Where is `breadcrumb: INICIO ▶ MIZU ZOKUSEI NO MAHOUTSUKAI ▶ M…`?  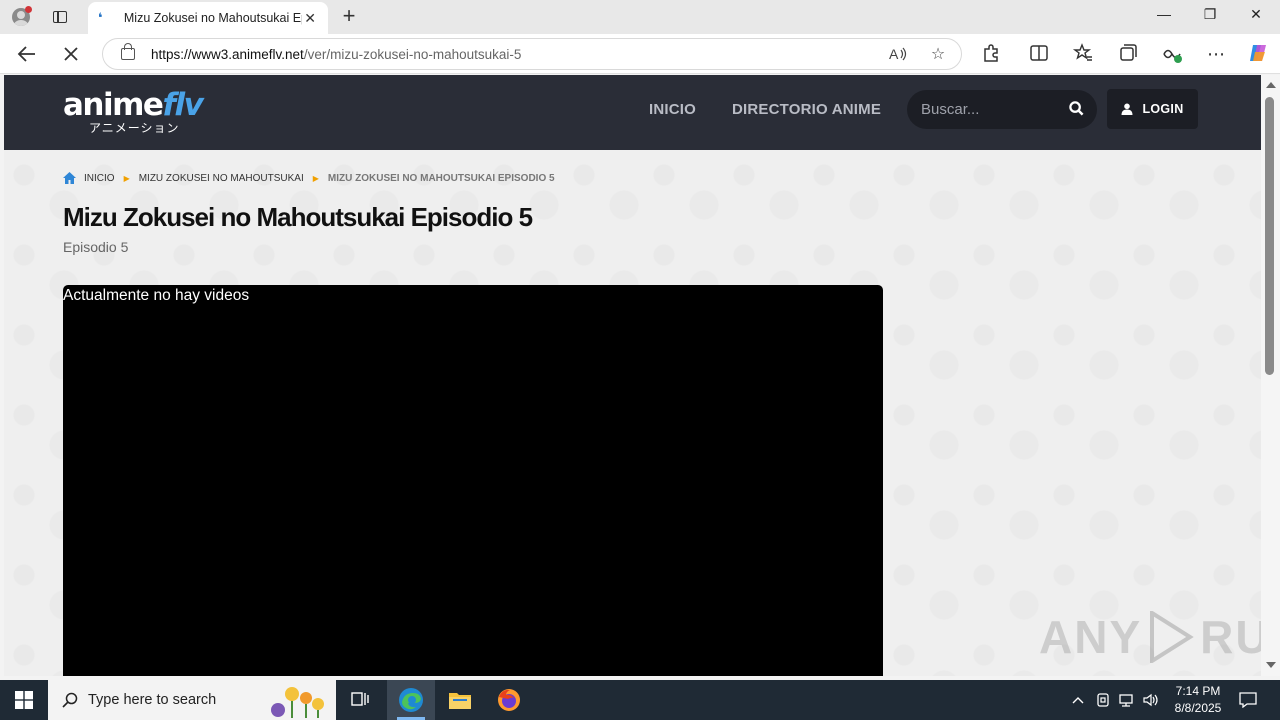 breadcrumb: INICIO ▶ MIZU ZOKUSEI NO MAHOUTSUKAI ▶ M… is located at coordinates (309, 178).